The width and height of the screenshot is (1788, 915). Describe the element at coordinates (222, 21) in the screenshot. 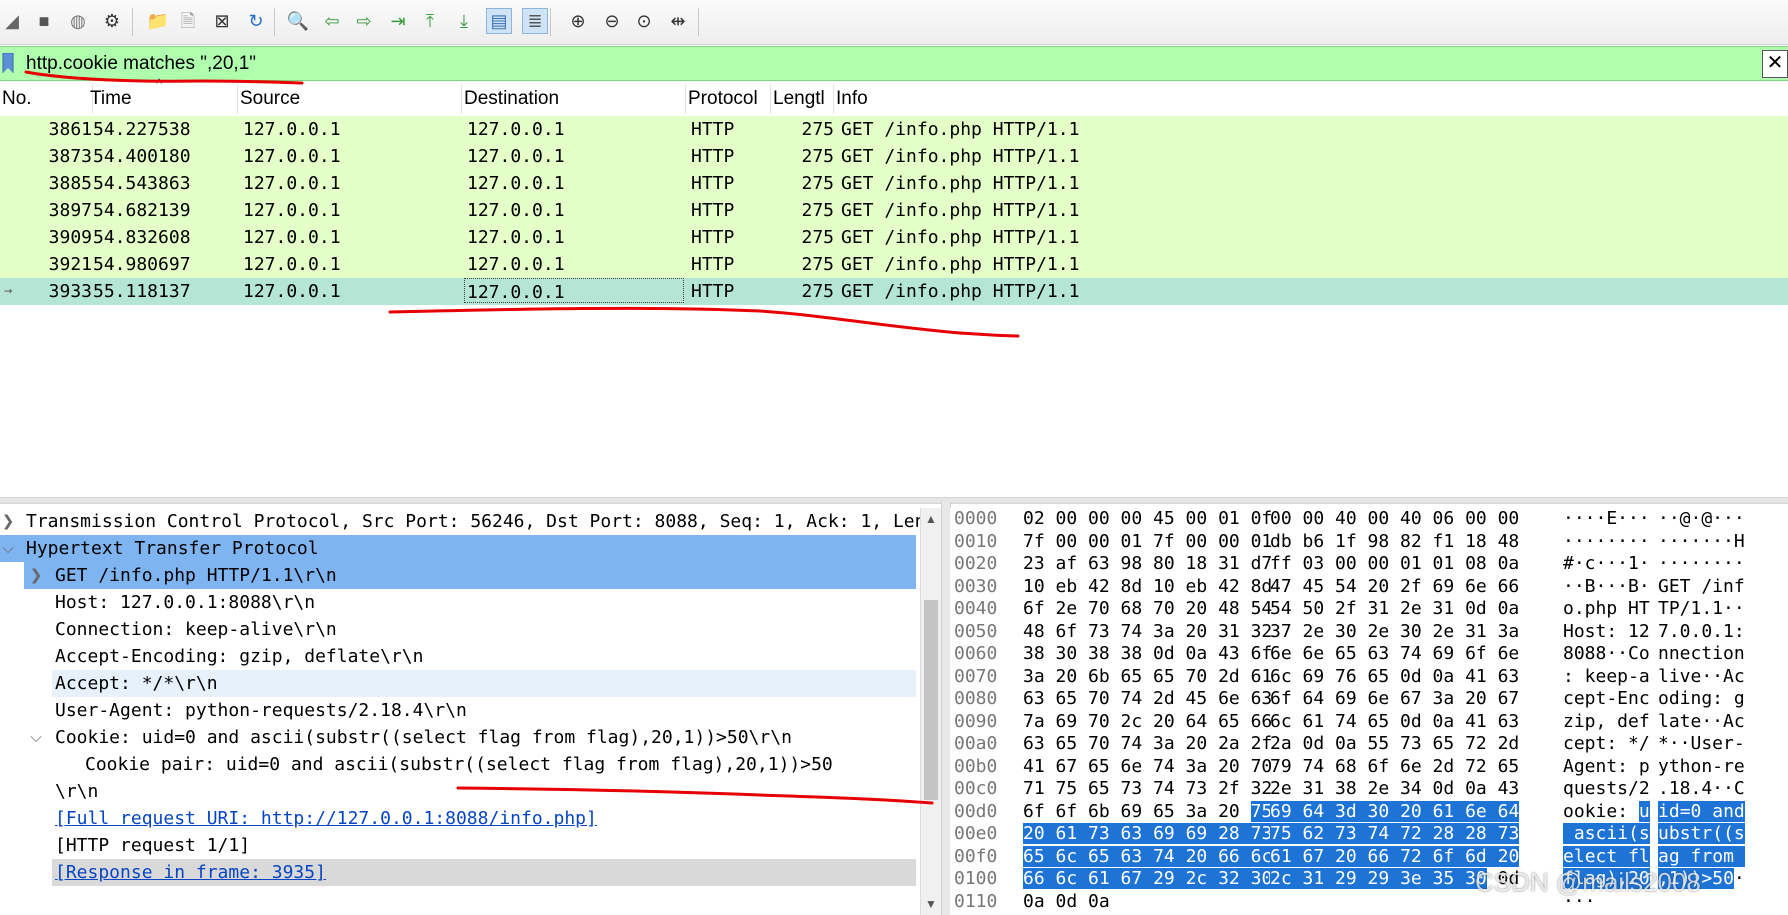

I see `close-file-icon: ⊠` at that location.